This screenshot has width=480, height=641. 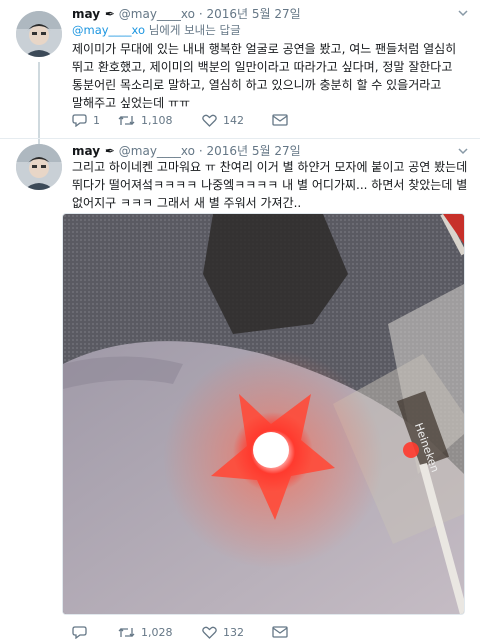 I want to click on reply-button, so click(x=95, y=632).